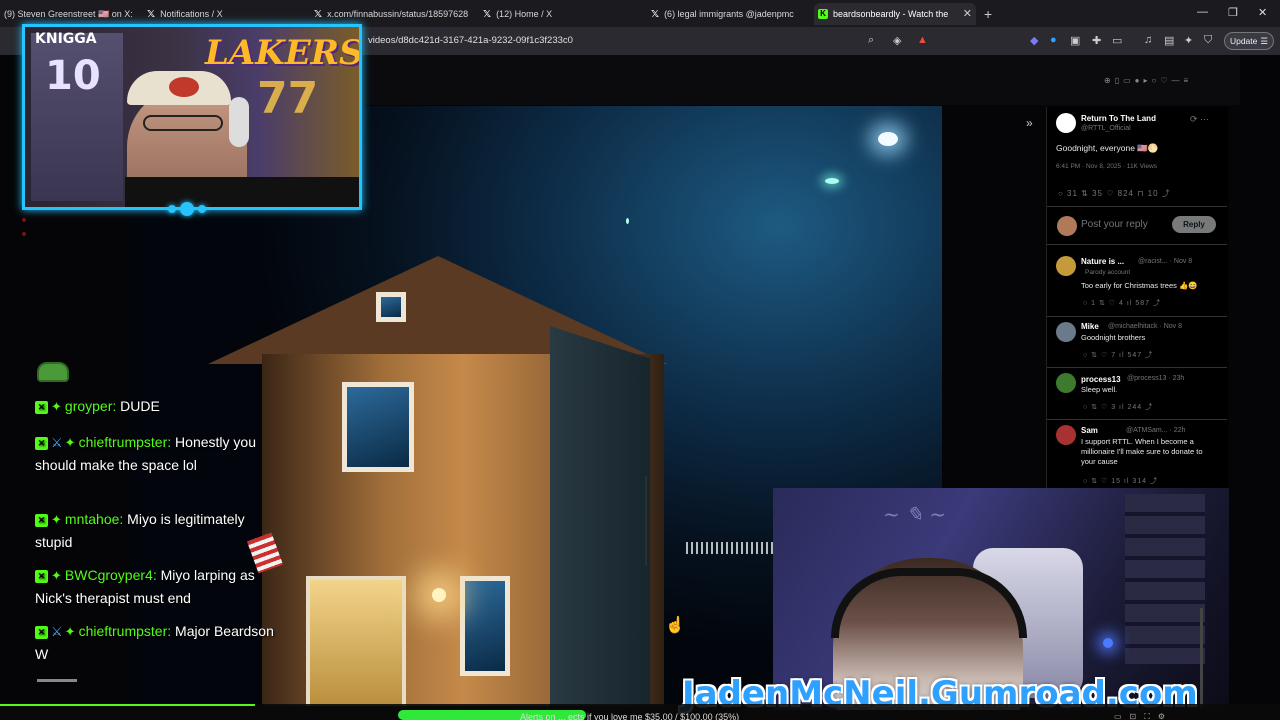  Describe the element at coordinates (1169, 40) in the screenshot. I see `tab-search-icon: ▤` at that location.